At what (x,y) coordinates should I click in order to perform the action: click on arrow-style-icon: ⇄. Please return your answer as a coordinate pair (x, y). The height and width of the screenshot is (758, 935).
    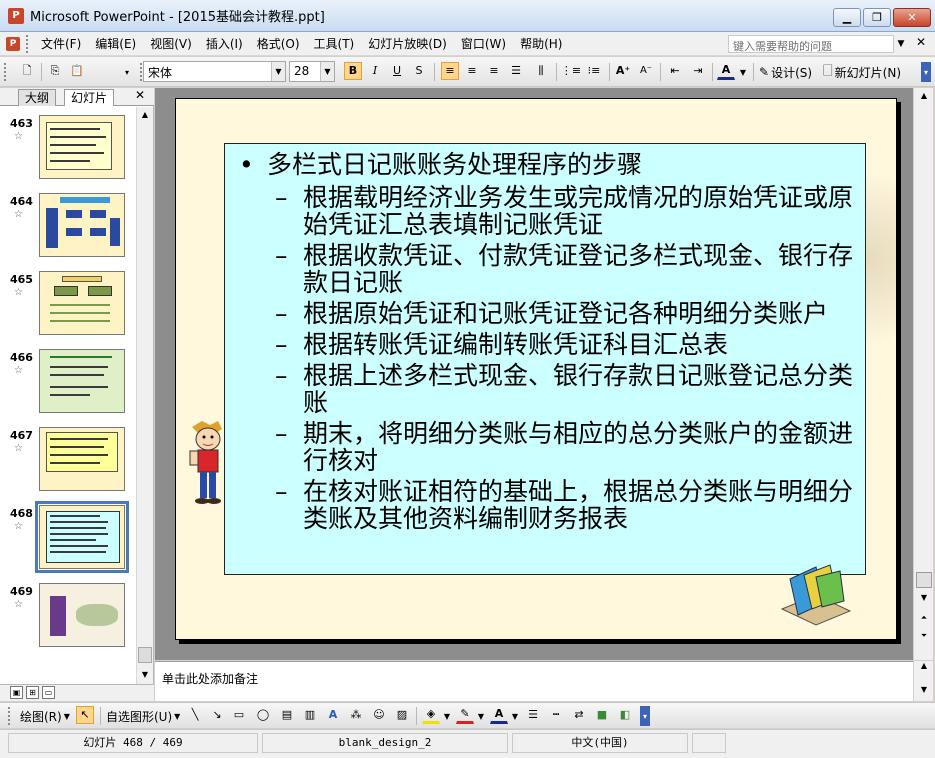
    Looking at the image, I should click on (579, 715).